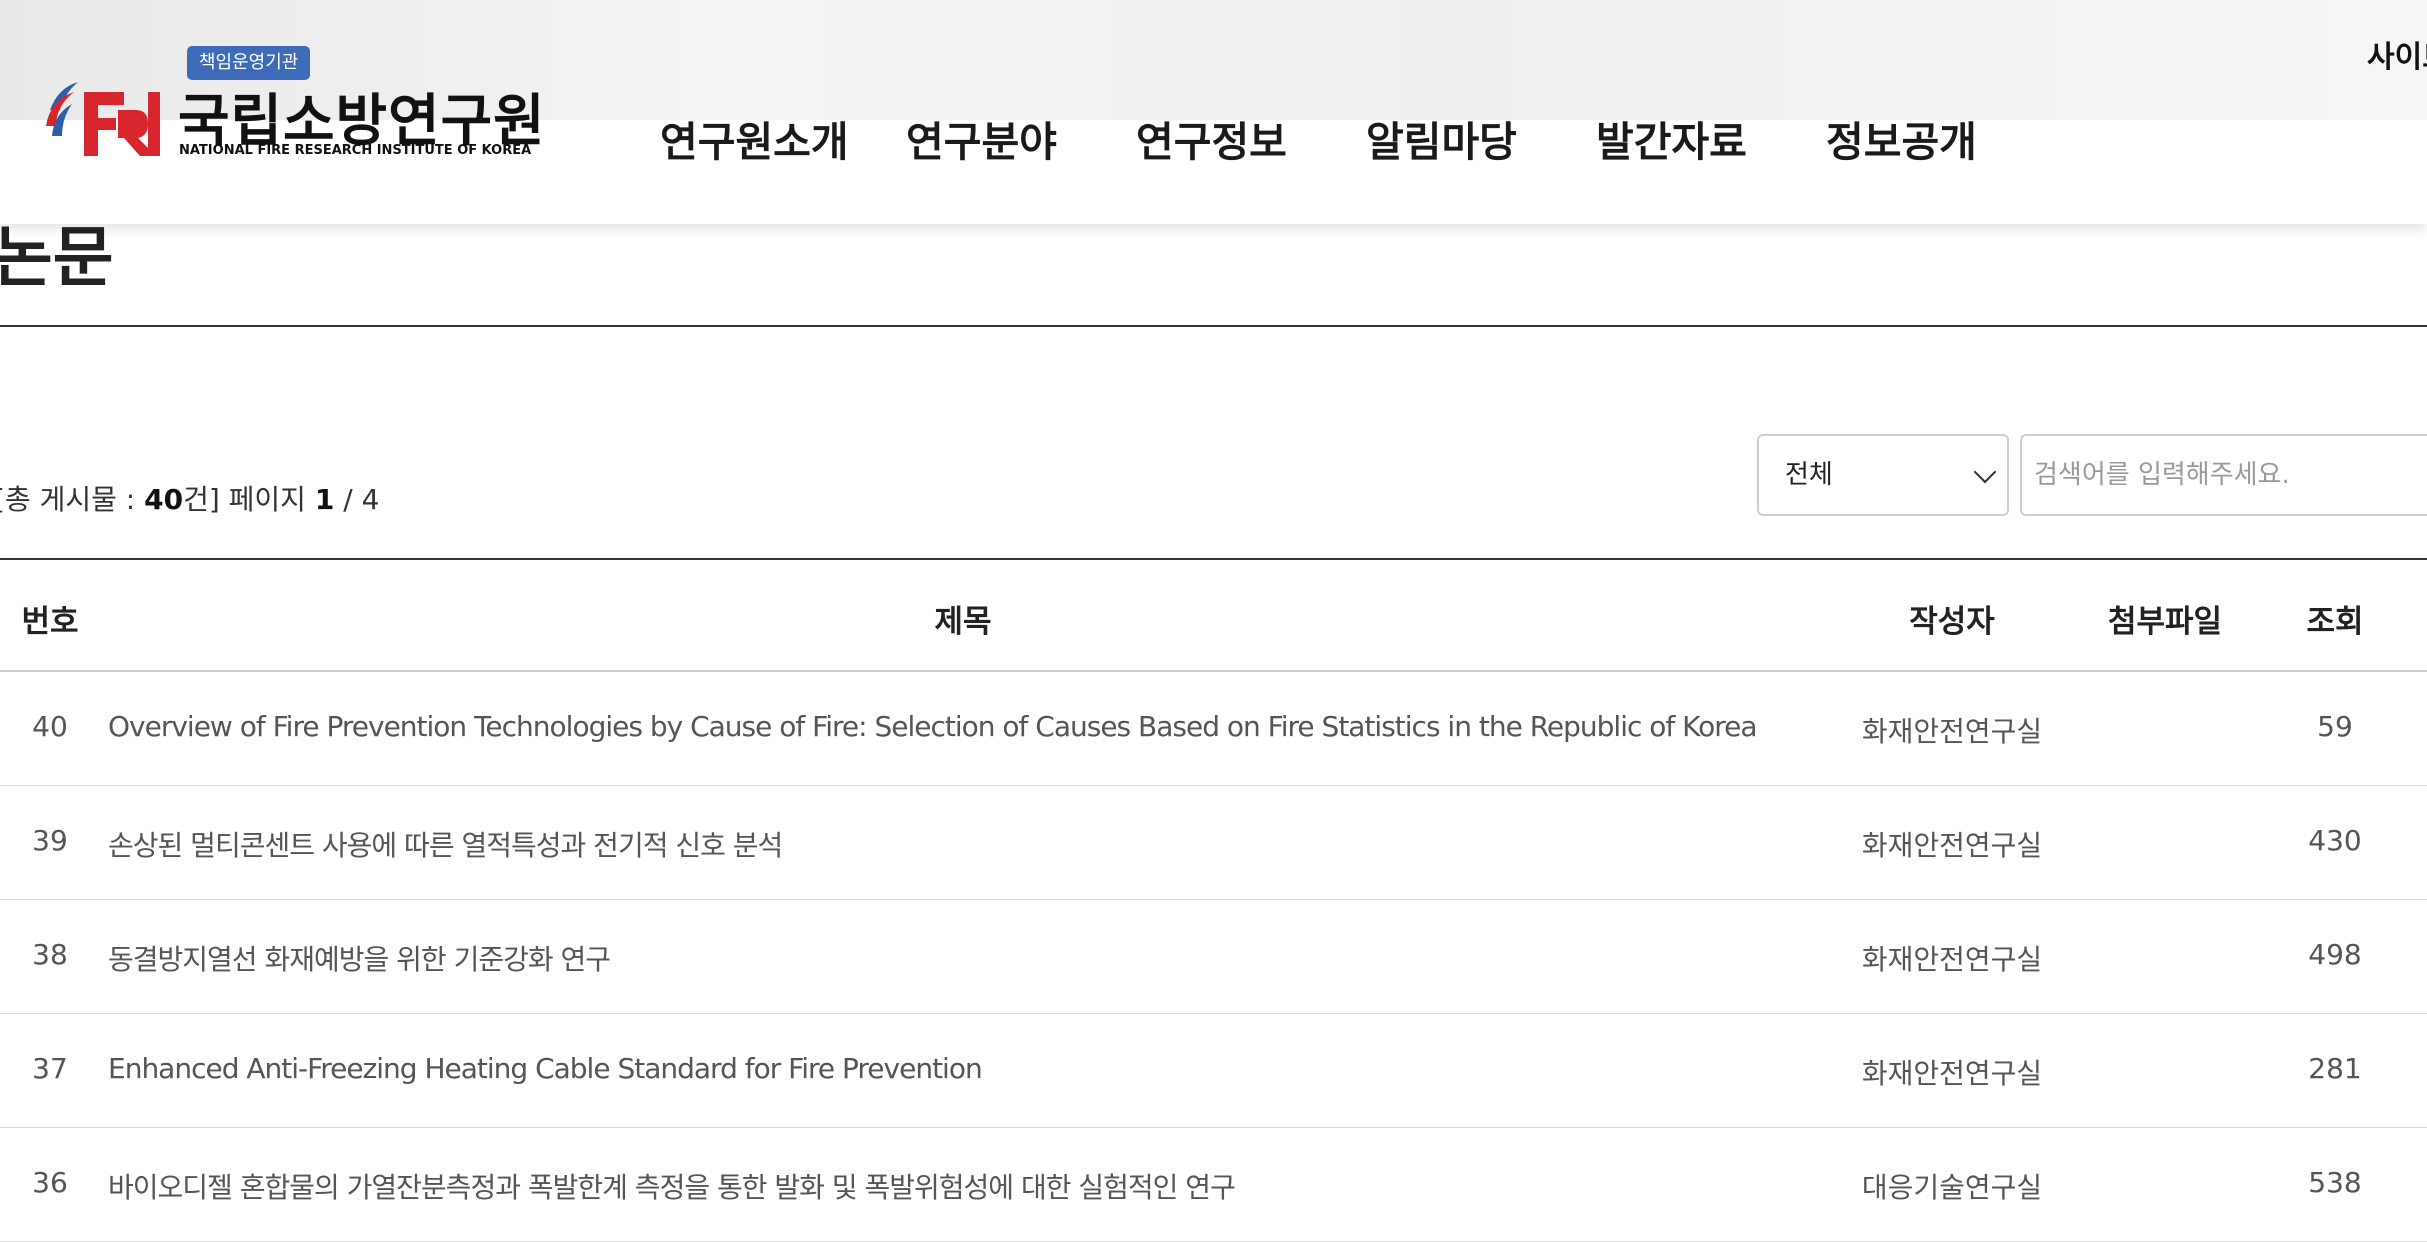 The height and width of the screenshot is (1242, 2427). What do you see at coordinates (1985, 472) in the screenshot?
I see `chevron-down-icon` at bounding box center [1985, 472].